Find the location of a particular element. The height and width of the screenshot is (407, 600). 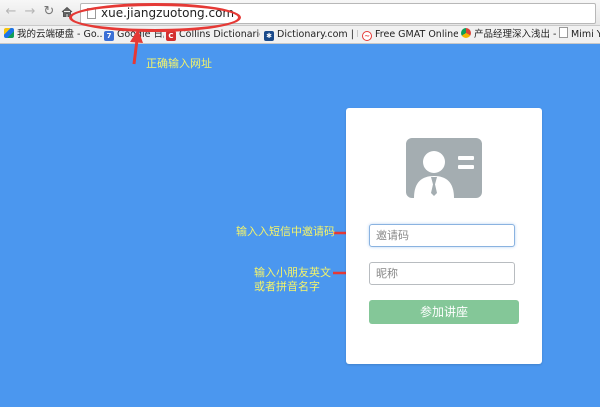

url-annotation: 正确输入网址 is located at coordinates (179, 63).